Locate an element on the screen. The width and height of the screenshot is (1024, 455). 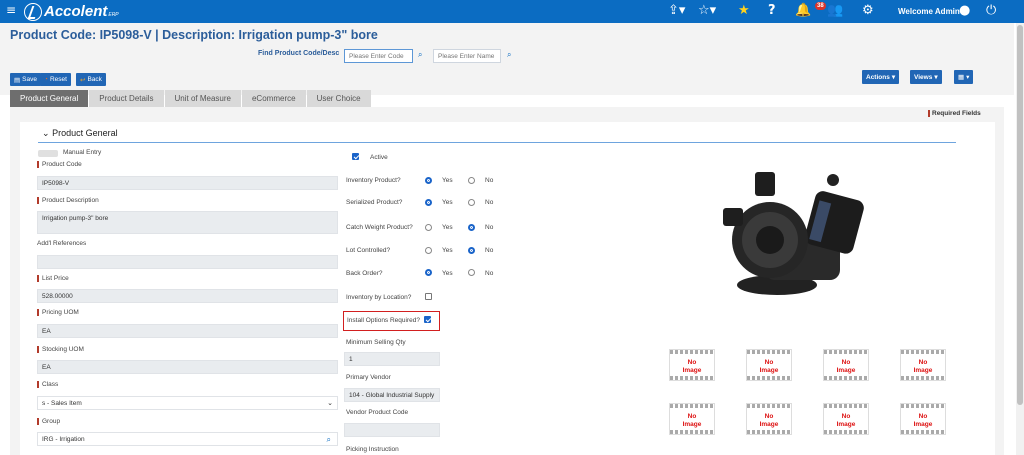
product-code-field: IP5098-V is located at coordinates (187, 183).